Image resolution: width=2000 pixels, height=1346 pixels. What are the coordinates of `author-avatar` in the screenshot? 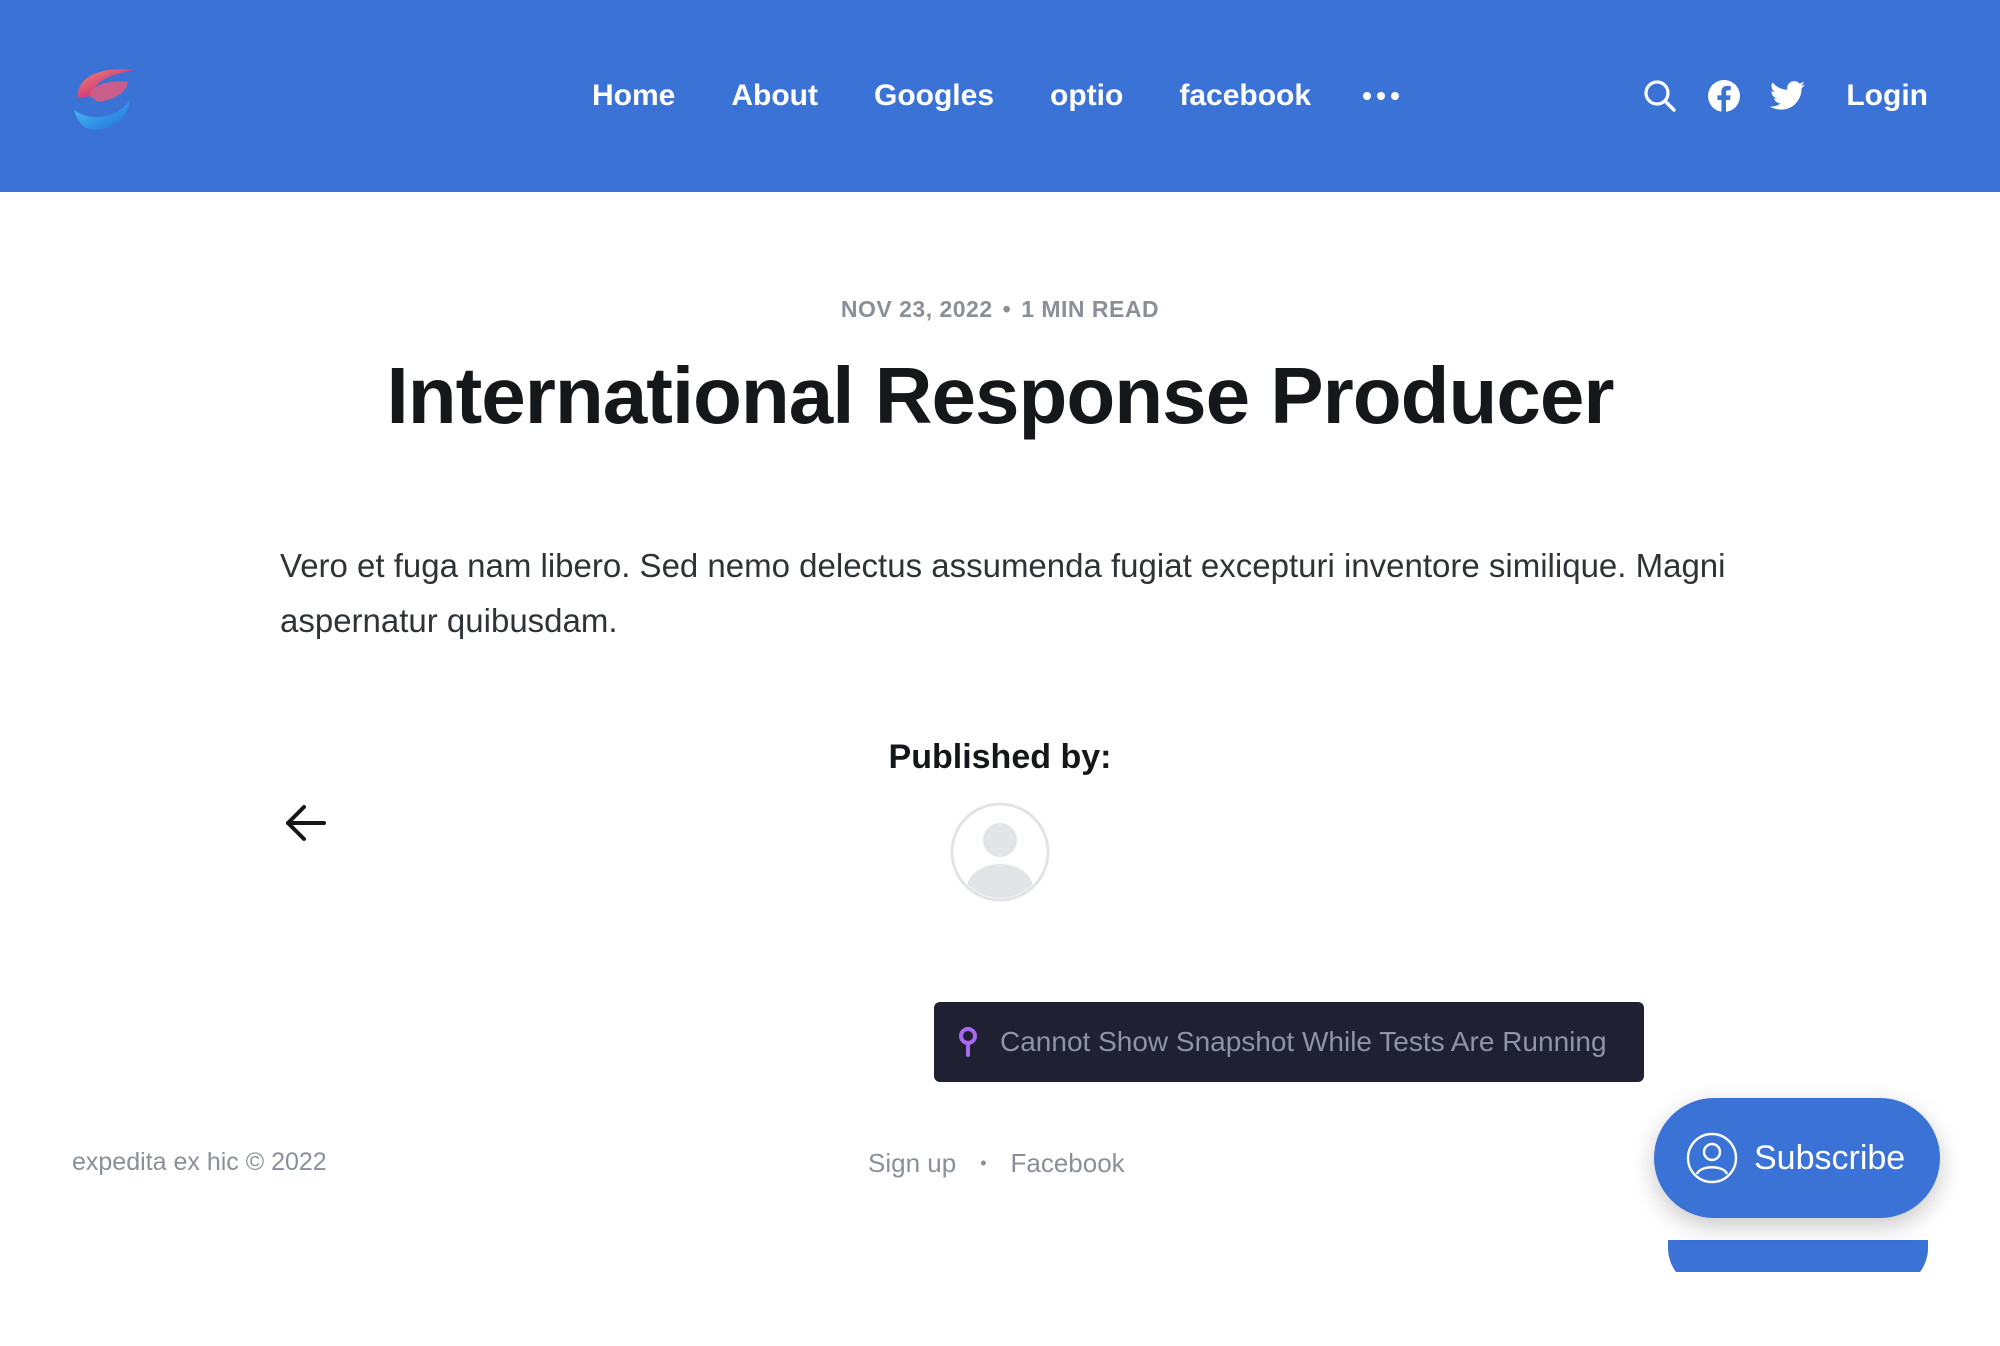 It's located at (1000, 852).